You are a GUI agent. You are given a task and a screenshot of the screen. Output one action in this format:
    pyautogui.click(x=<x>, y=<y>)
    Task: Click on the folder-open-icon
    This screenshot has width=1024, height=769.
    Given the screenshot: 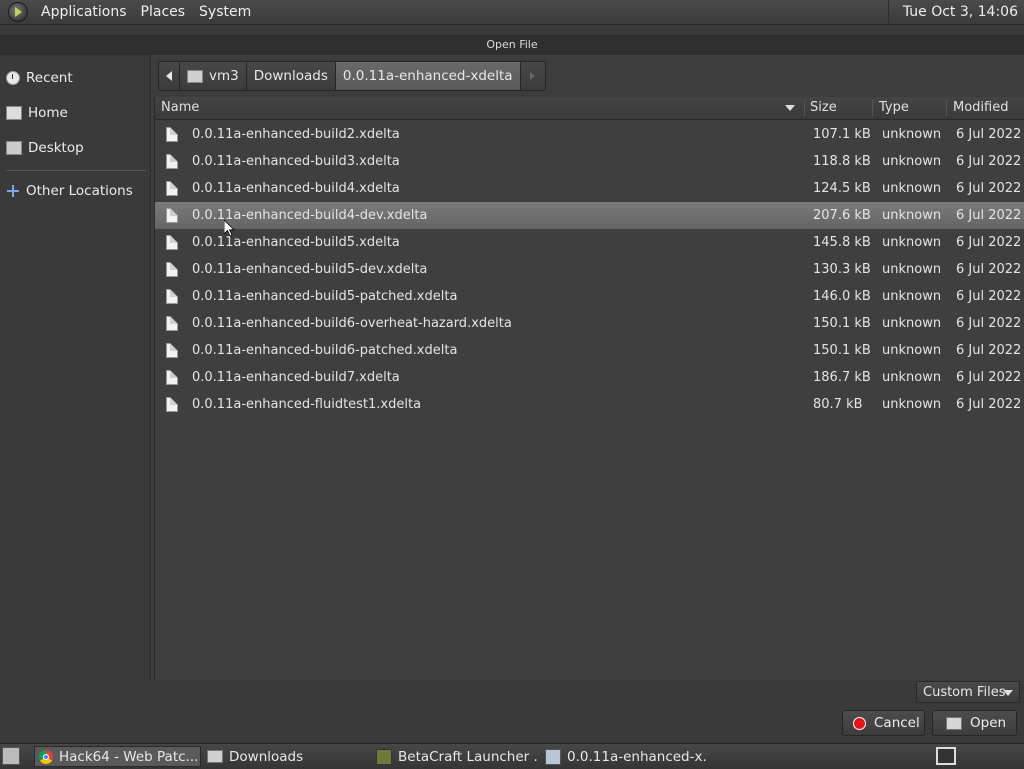 What is the action you would take?
    pyautogui.click(x=954, y=723)
    